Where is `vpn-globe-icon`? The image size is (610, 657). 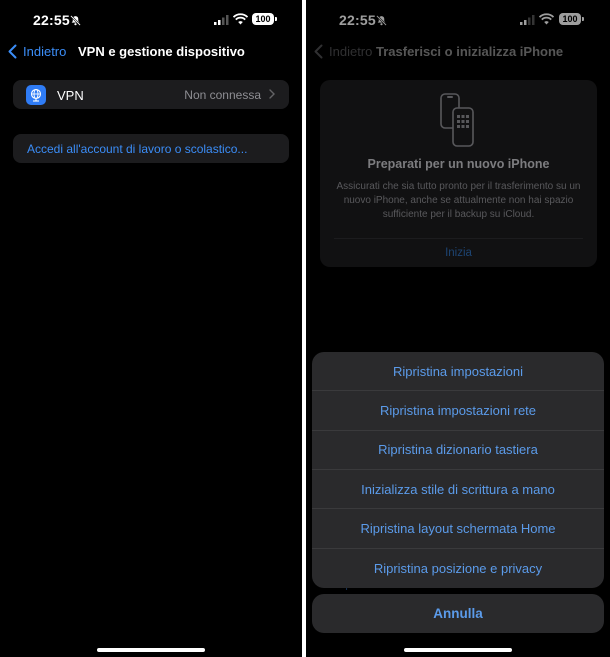
vpn-globe-icon is located at coordinates (36, 95).